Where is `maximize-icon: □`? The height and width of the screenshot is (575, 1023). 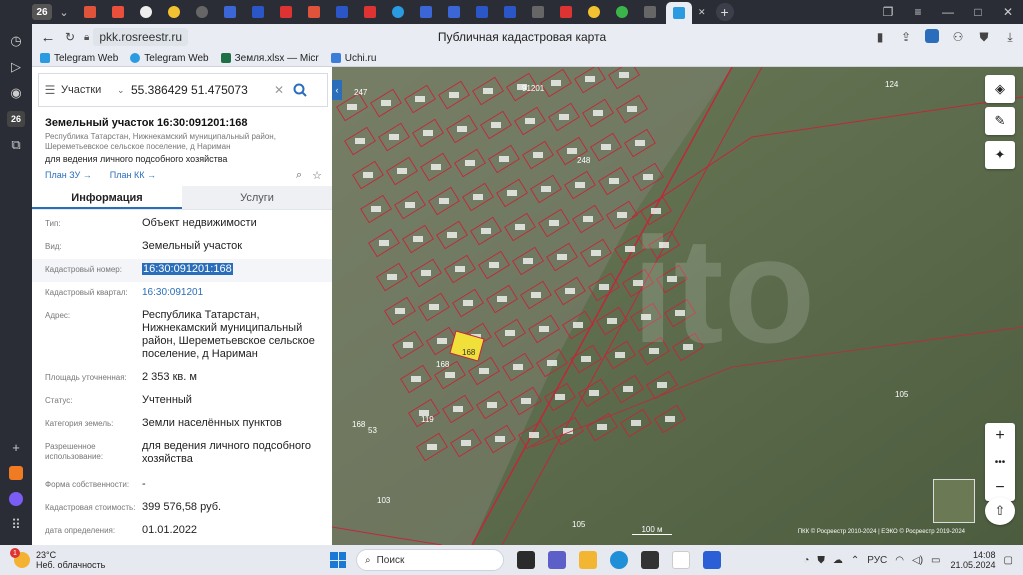
maximize-icon: □ is located at coordinates (978, 12).